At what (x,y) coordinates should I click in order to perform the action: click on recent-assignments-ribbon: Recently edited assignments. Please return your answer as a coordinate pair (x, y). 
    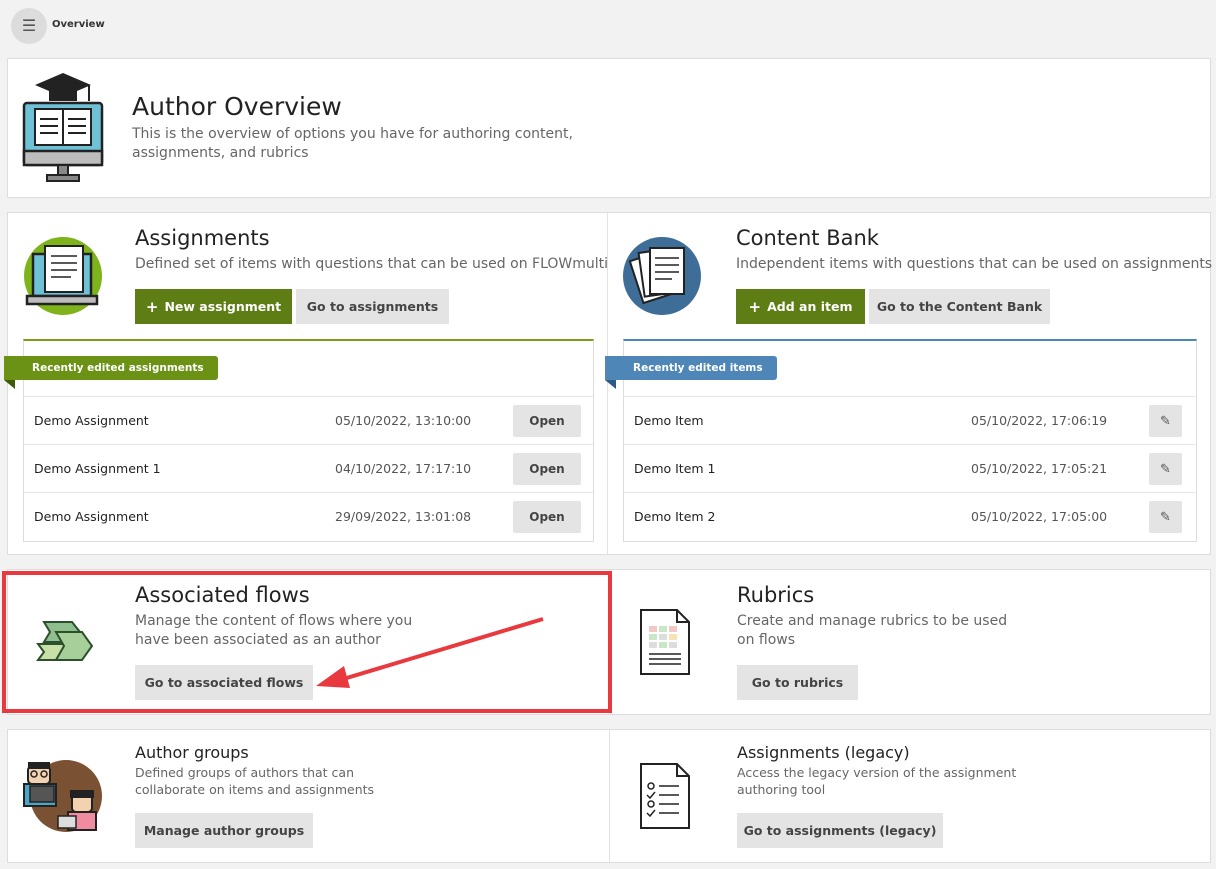
    Looking at the image, I should click on (111, 372).